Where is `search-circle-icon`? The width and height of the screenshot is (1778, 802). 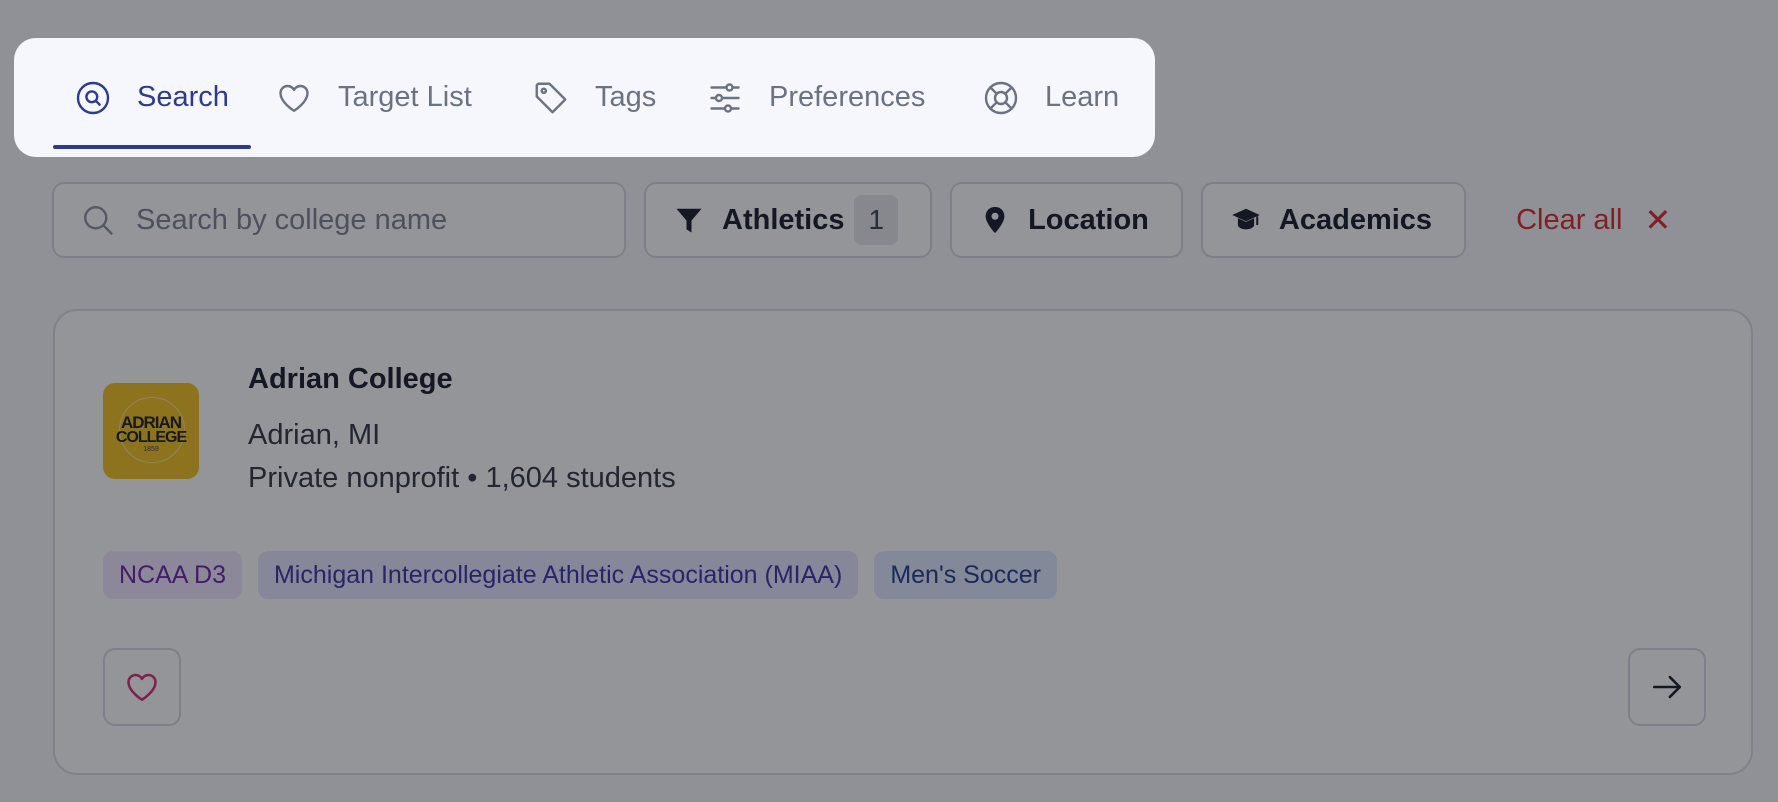 search-circle-icon is located at coordinates (93, 97).